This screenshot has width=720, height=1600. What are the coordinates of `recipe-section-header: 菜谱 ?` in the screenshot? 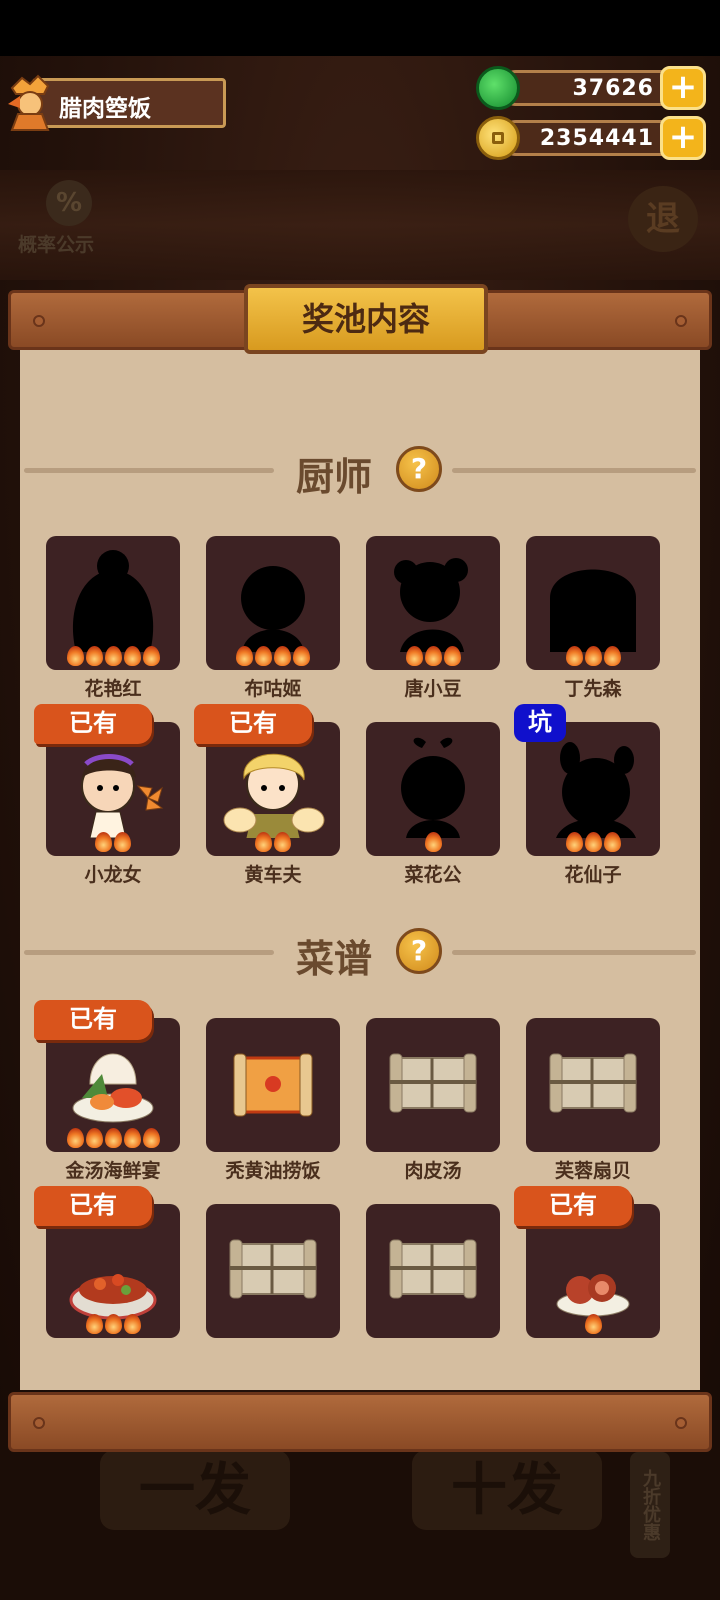 It's located at (360, 952).